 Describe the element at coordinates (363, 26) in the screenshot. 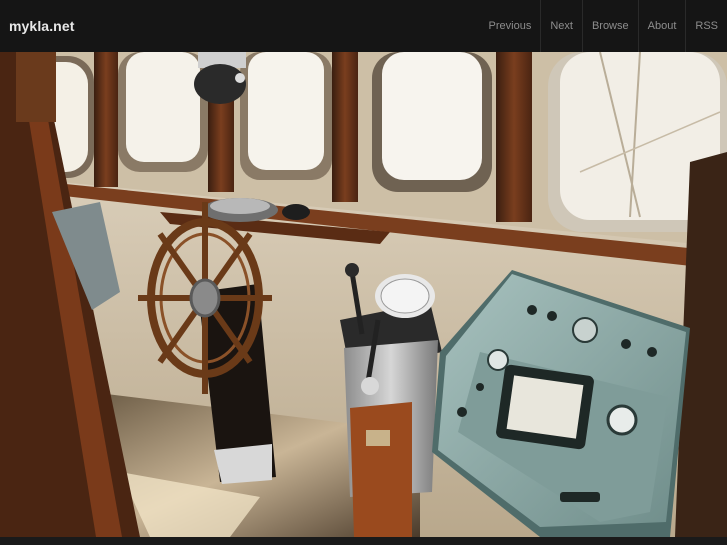

I see `site-header: mykla.net Previous Next Browse About RSS` at that location.